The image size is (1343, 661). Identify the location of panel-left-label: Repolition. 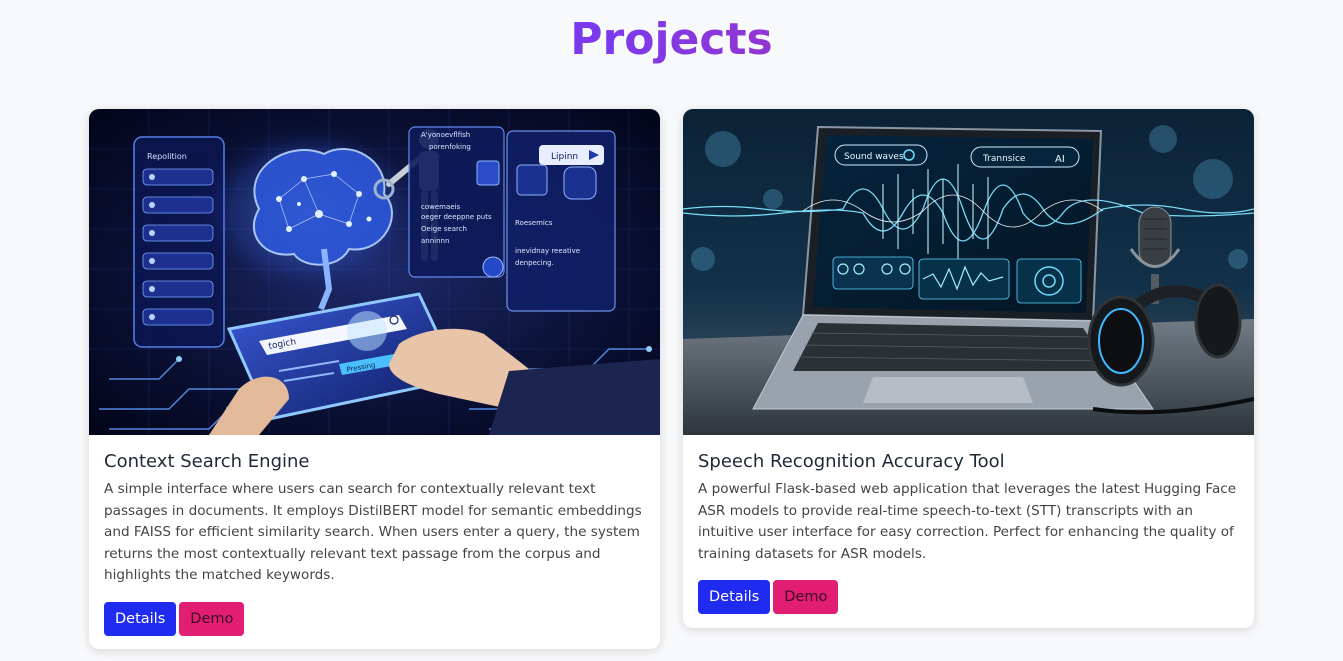
(167, 156).